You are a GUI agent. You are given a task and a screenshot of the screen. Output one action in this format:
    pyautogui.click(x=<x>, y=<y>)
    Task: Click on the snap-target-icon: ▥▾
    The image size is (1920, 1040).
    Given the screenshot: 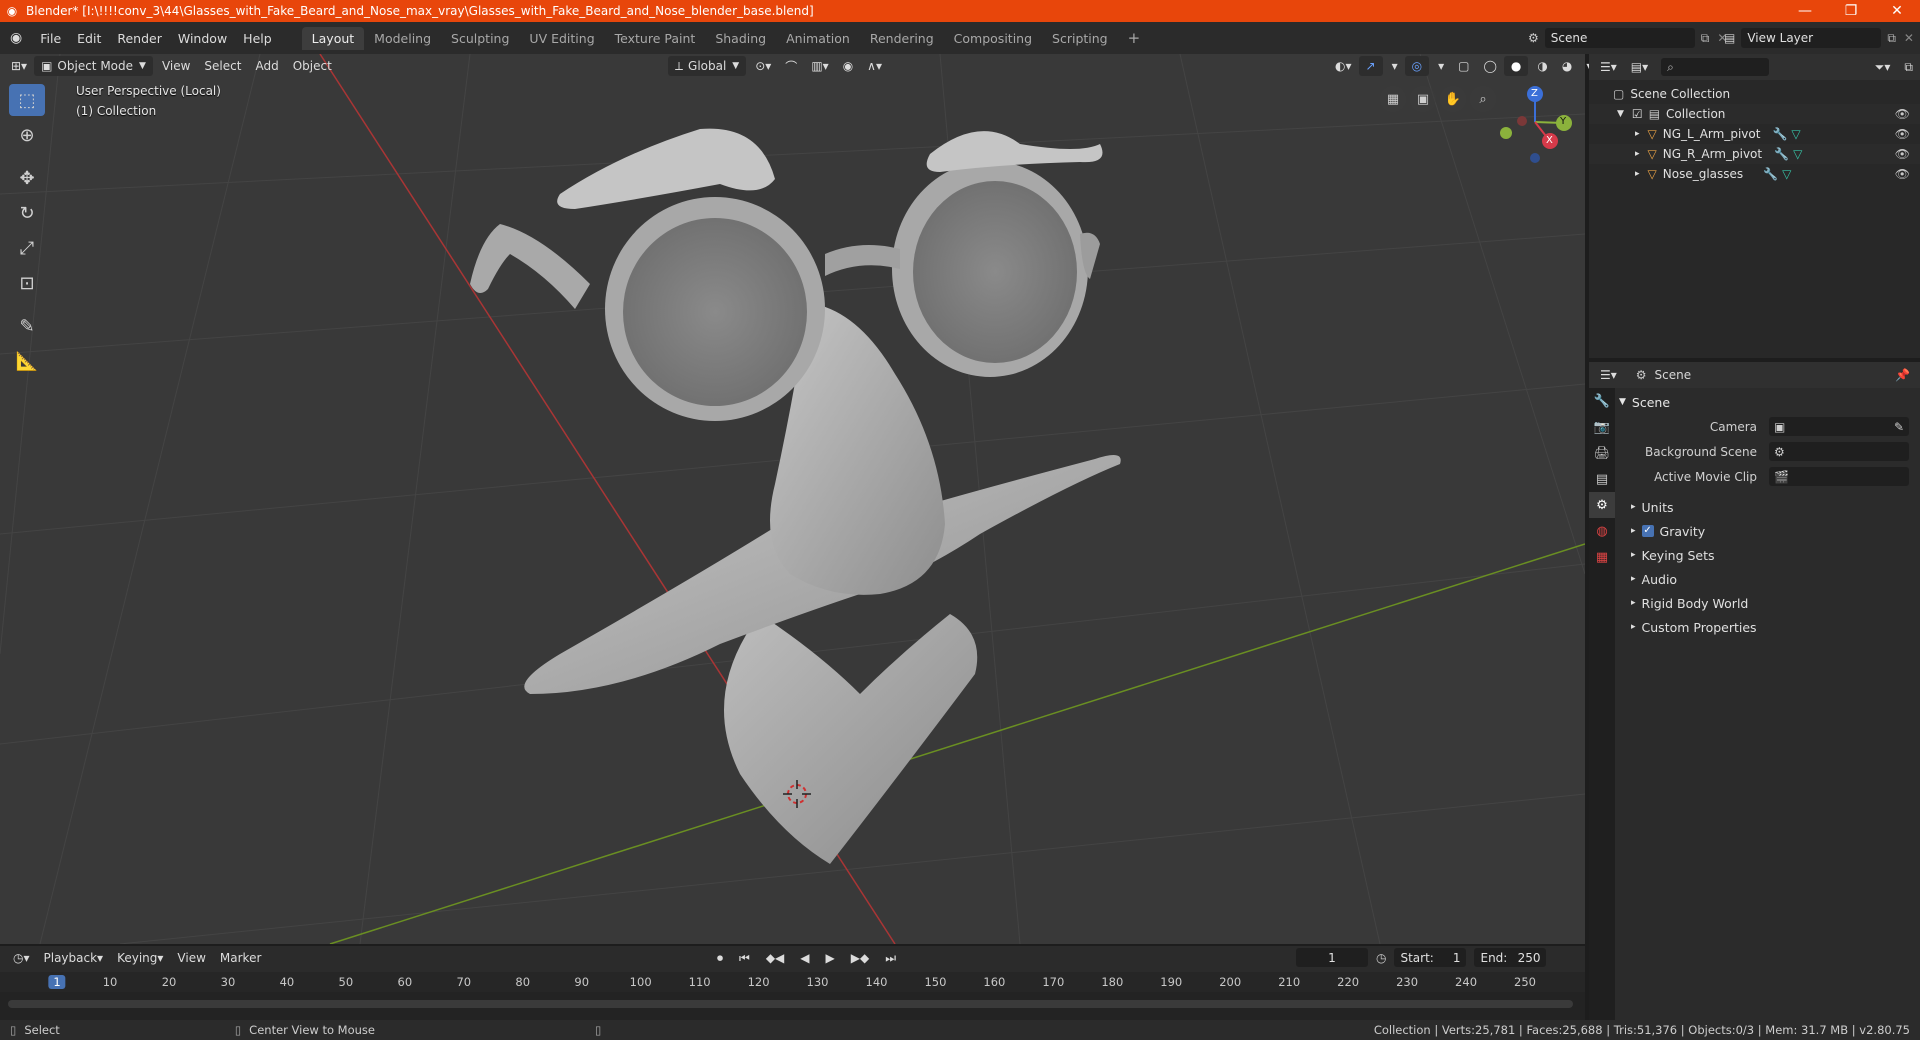 What is the action you would take?
    pyautogui.click(x=819, y=66)
    